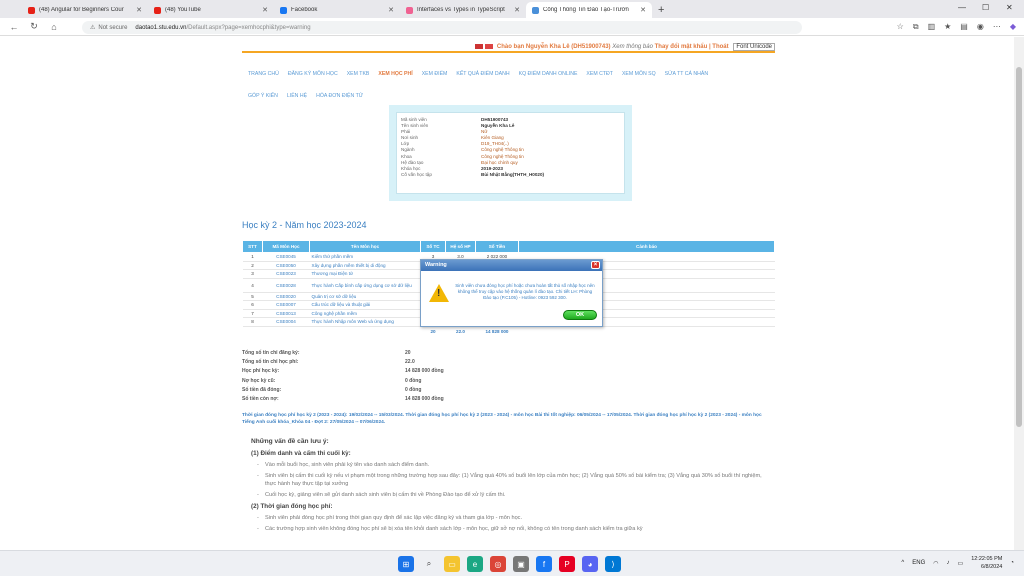  I want to click on column-header: Mã Môn Học, so click(286, 246).